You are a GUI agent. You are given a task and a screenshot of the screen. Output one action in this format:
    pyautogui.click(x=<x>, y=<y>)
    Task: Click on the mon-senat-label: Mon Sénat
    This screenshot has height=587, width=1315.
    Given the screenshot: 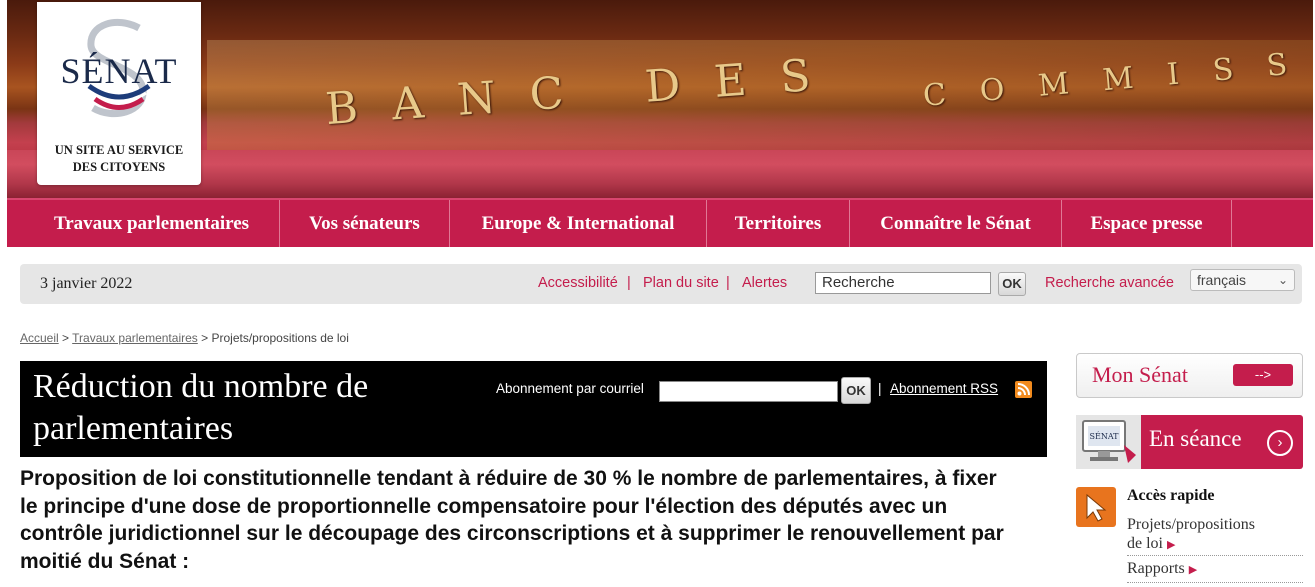 What is the action you would take?
    pyautogui.click(x=1140, y=374)
    